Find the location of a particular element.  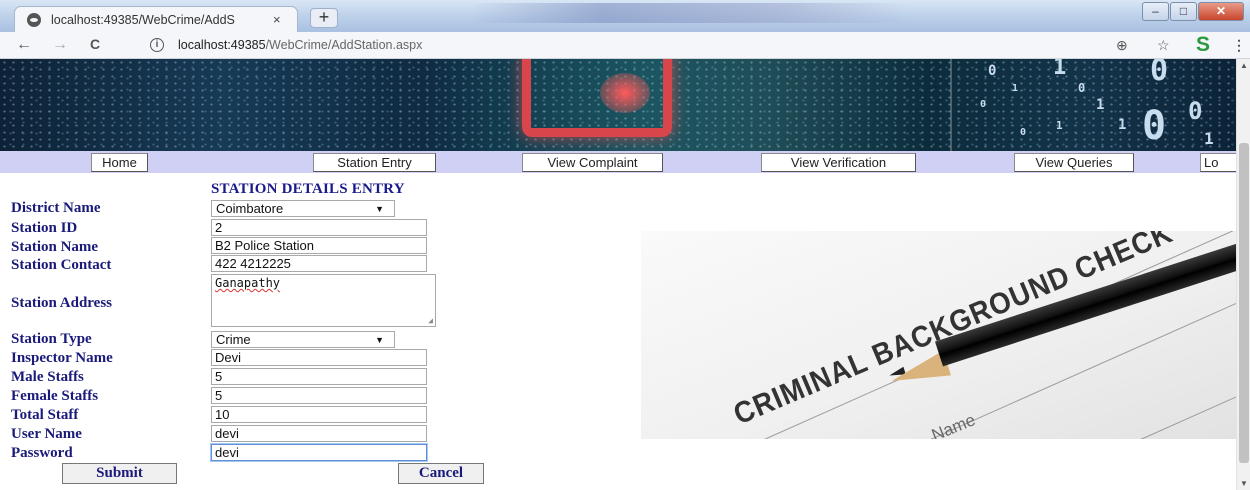

close-window-button: ✕ is located at coordinates (1221, 11).